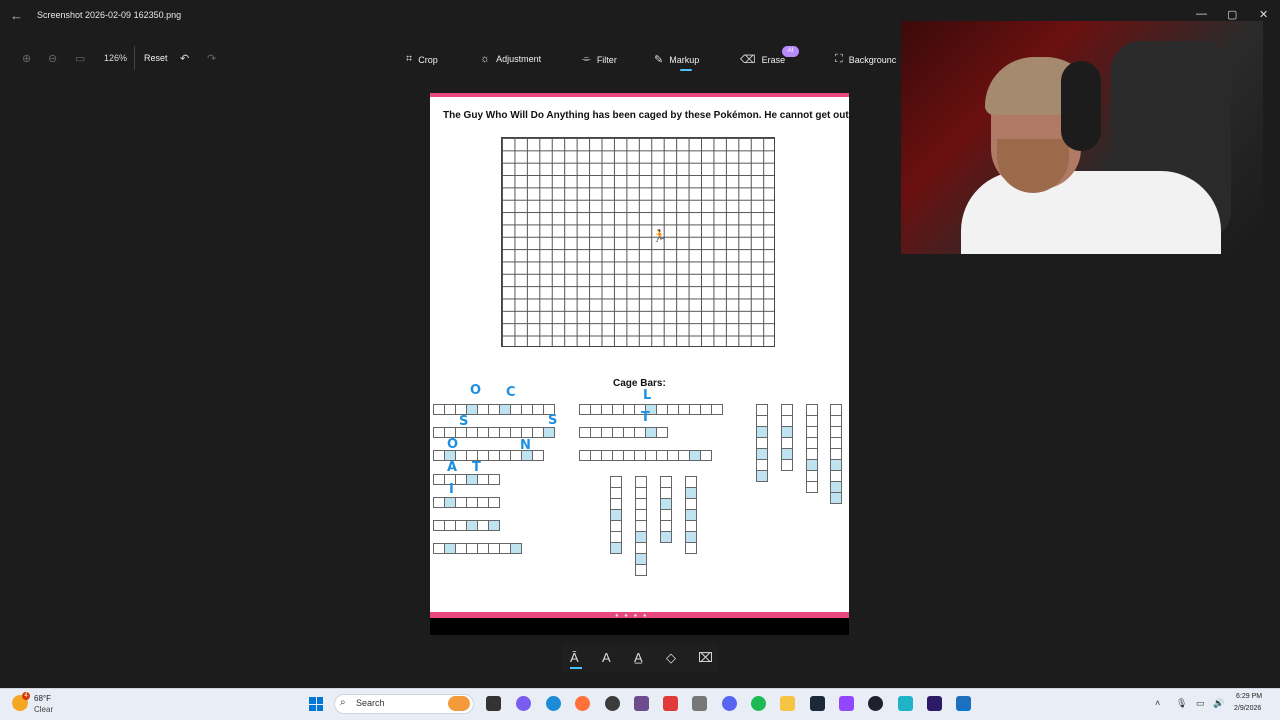 The height and width of the screenshot is (720, 1280). I want to click on clock-date: 2/9/2026, so click(1247, 708).